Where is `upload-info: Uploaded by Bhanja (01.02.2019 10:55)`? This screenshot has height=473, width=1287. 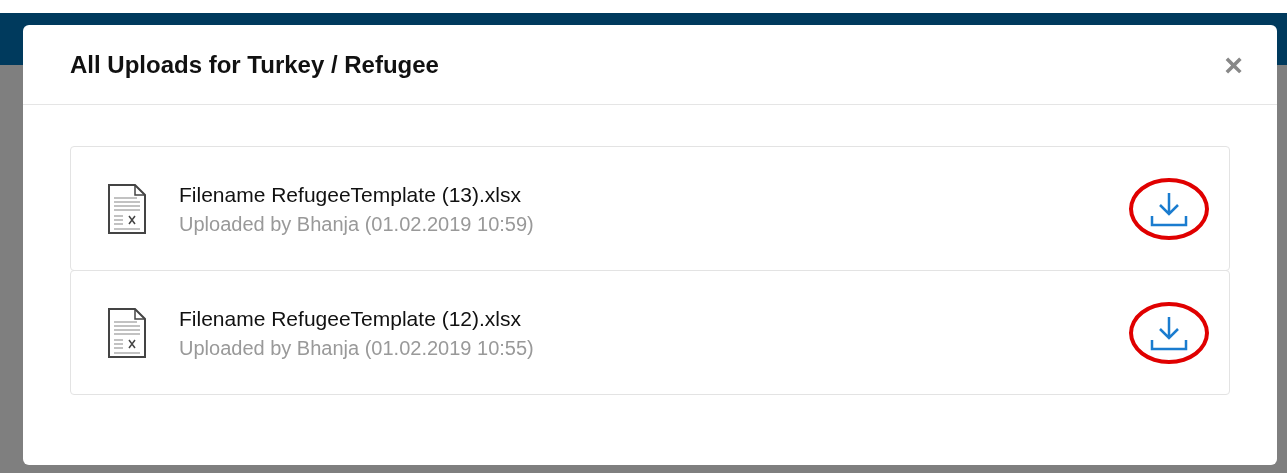 upload-info: Uploaded by Bhanja (01.02.2019 10:55) is located at coordinates (357, 348).